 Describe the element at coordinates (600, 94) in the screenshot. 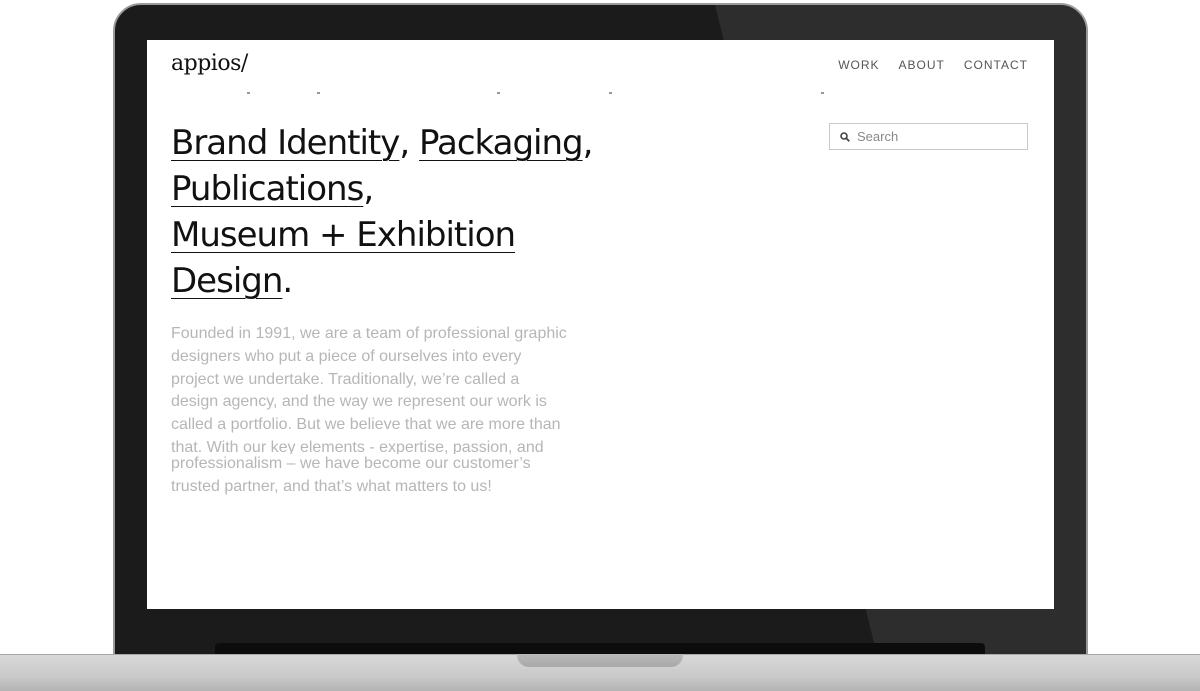

I see `header-divider` at that location.